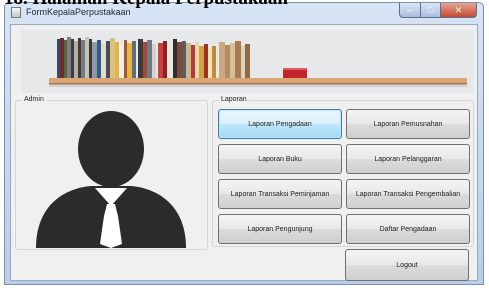 Image resolution: width=489 pixels, height=288 pixels. What do you see at coordinates (111, 179) in the screenshot?
I see `user-silhouette-icon` at bounding box center [111, 179].